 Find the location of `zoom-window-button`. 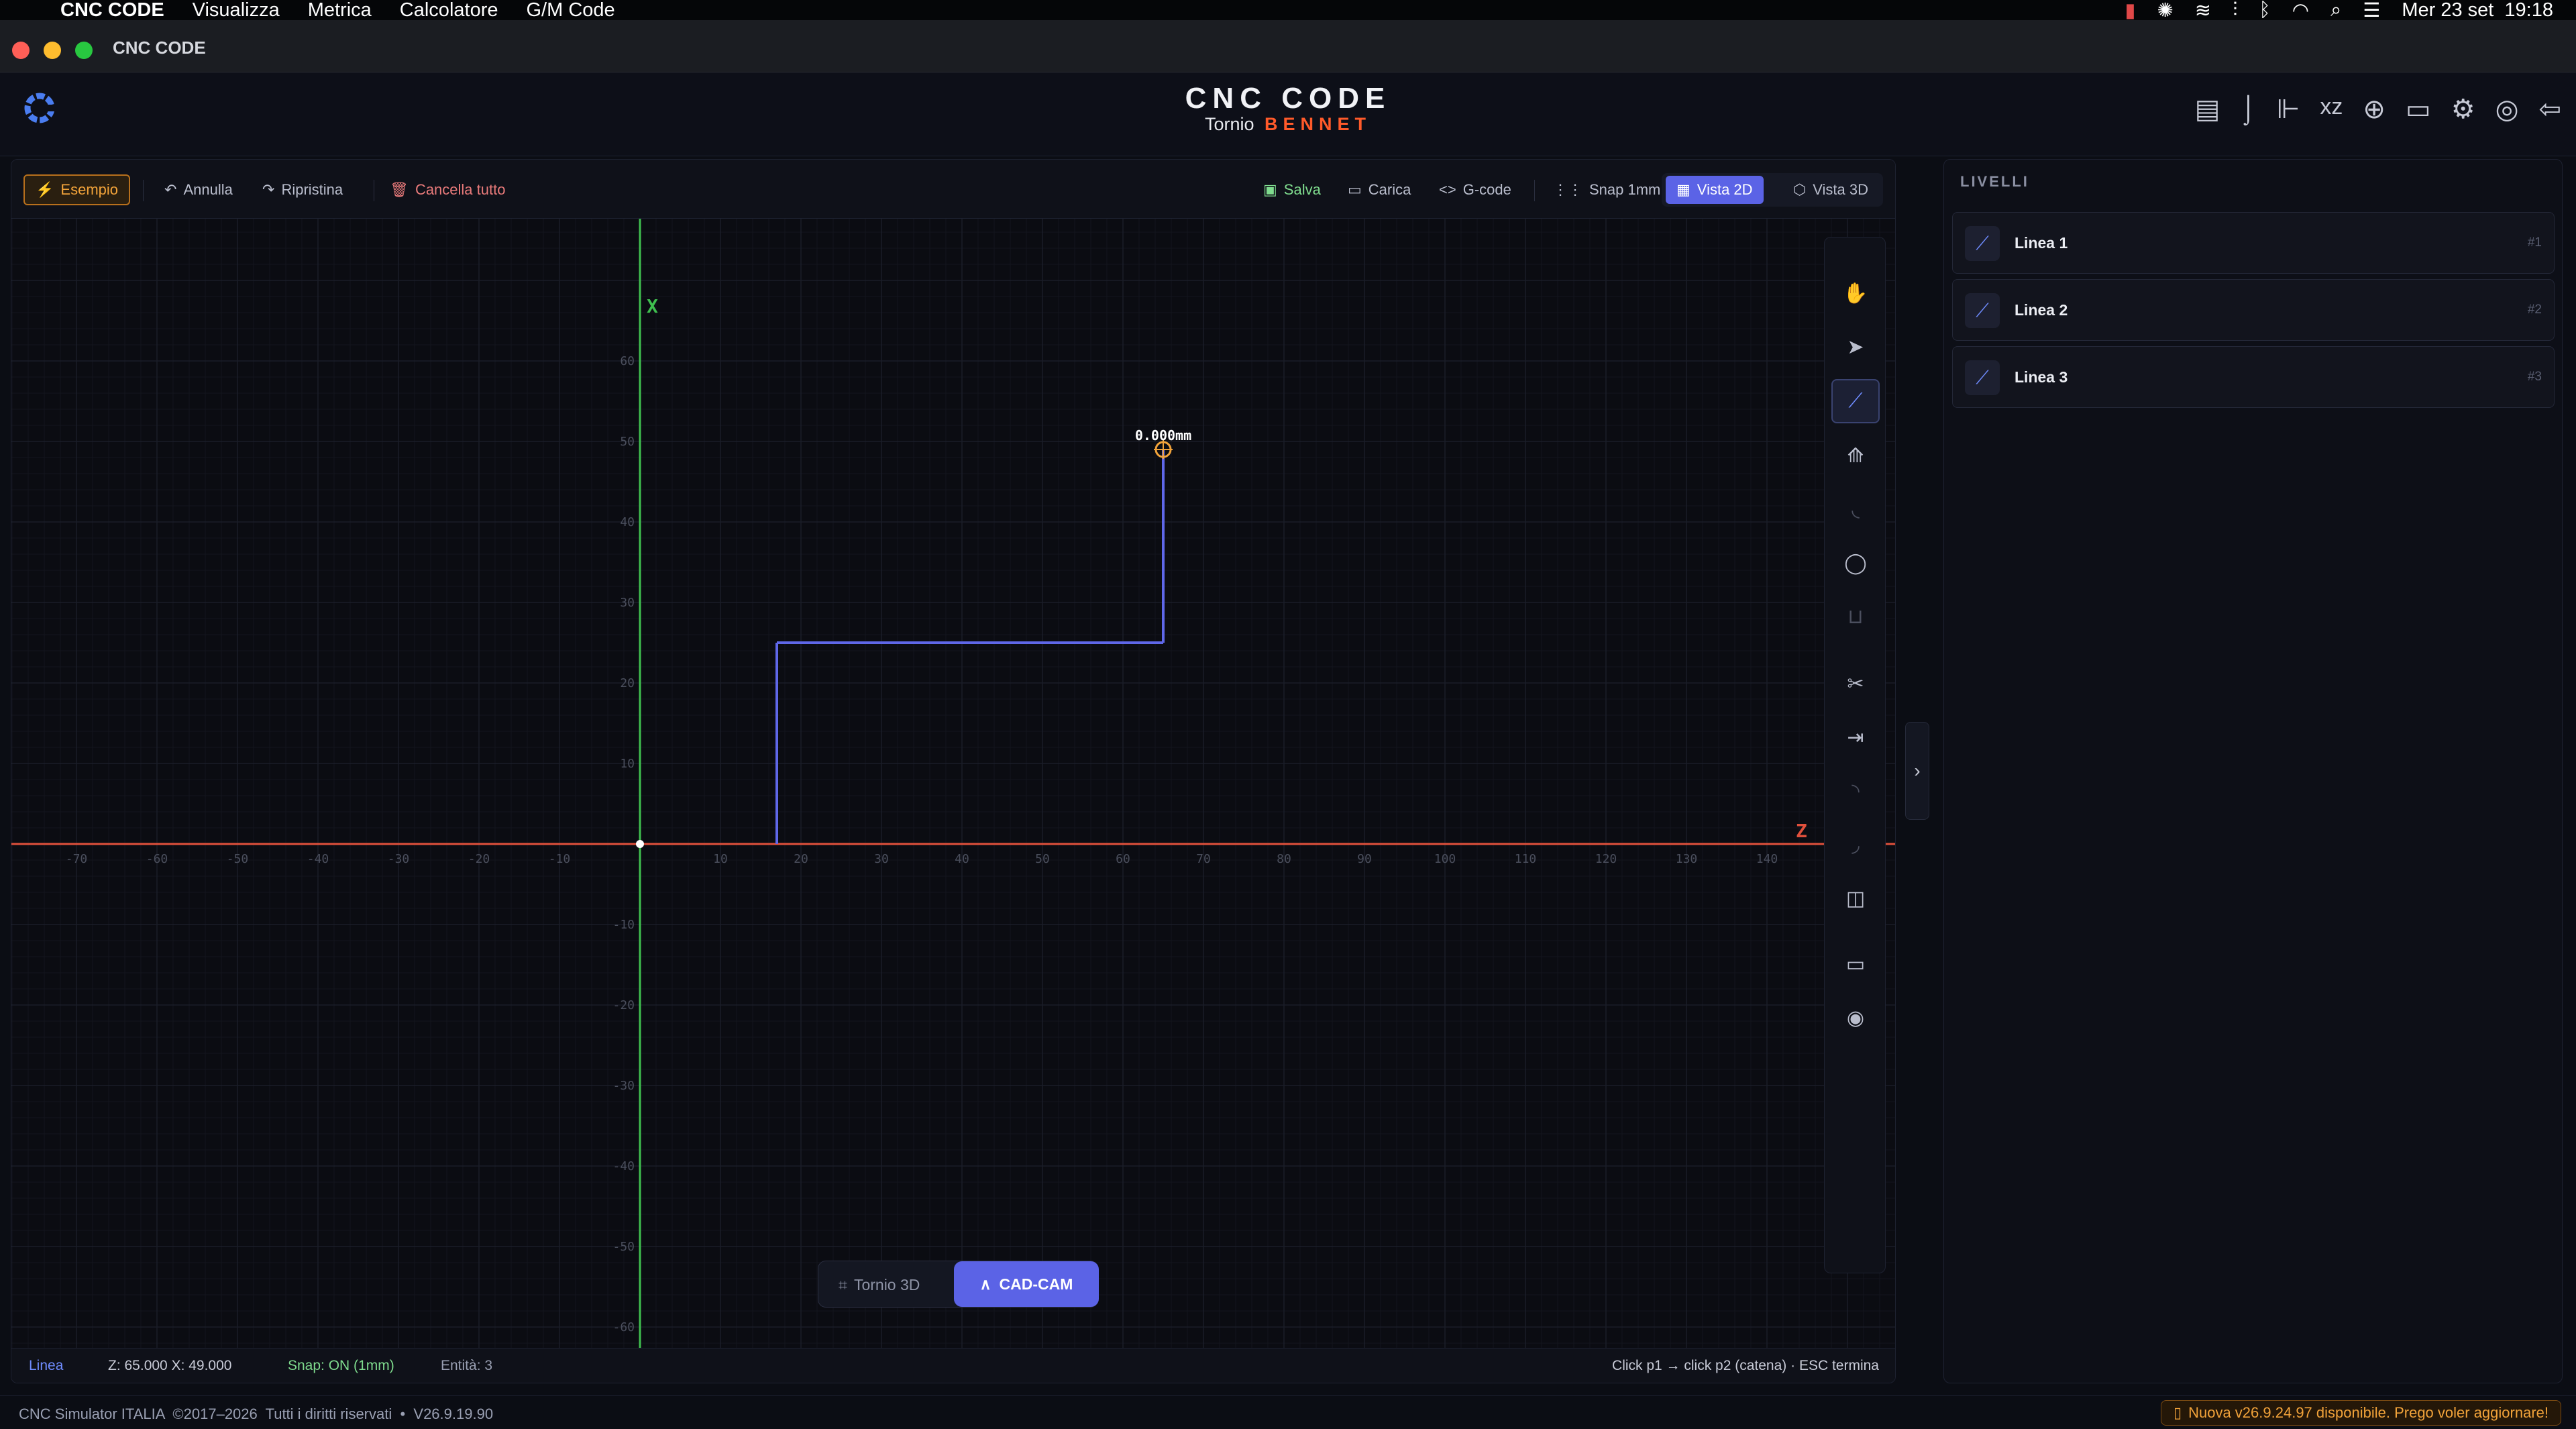

zoom-window-button is located at coordinates (84, 50).